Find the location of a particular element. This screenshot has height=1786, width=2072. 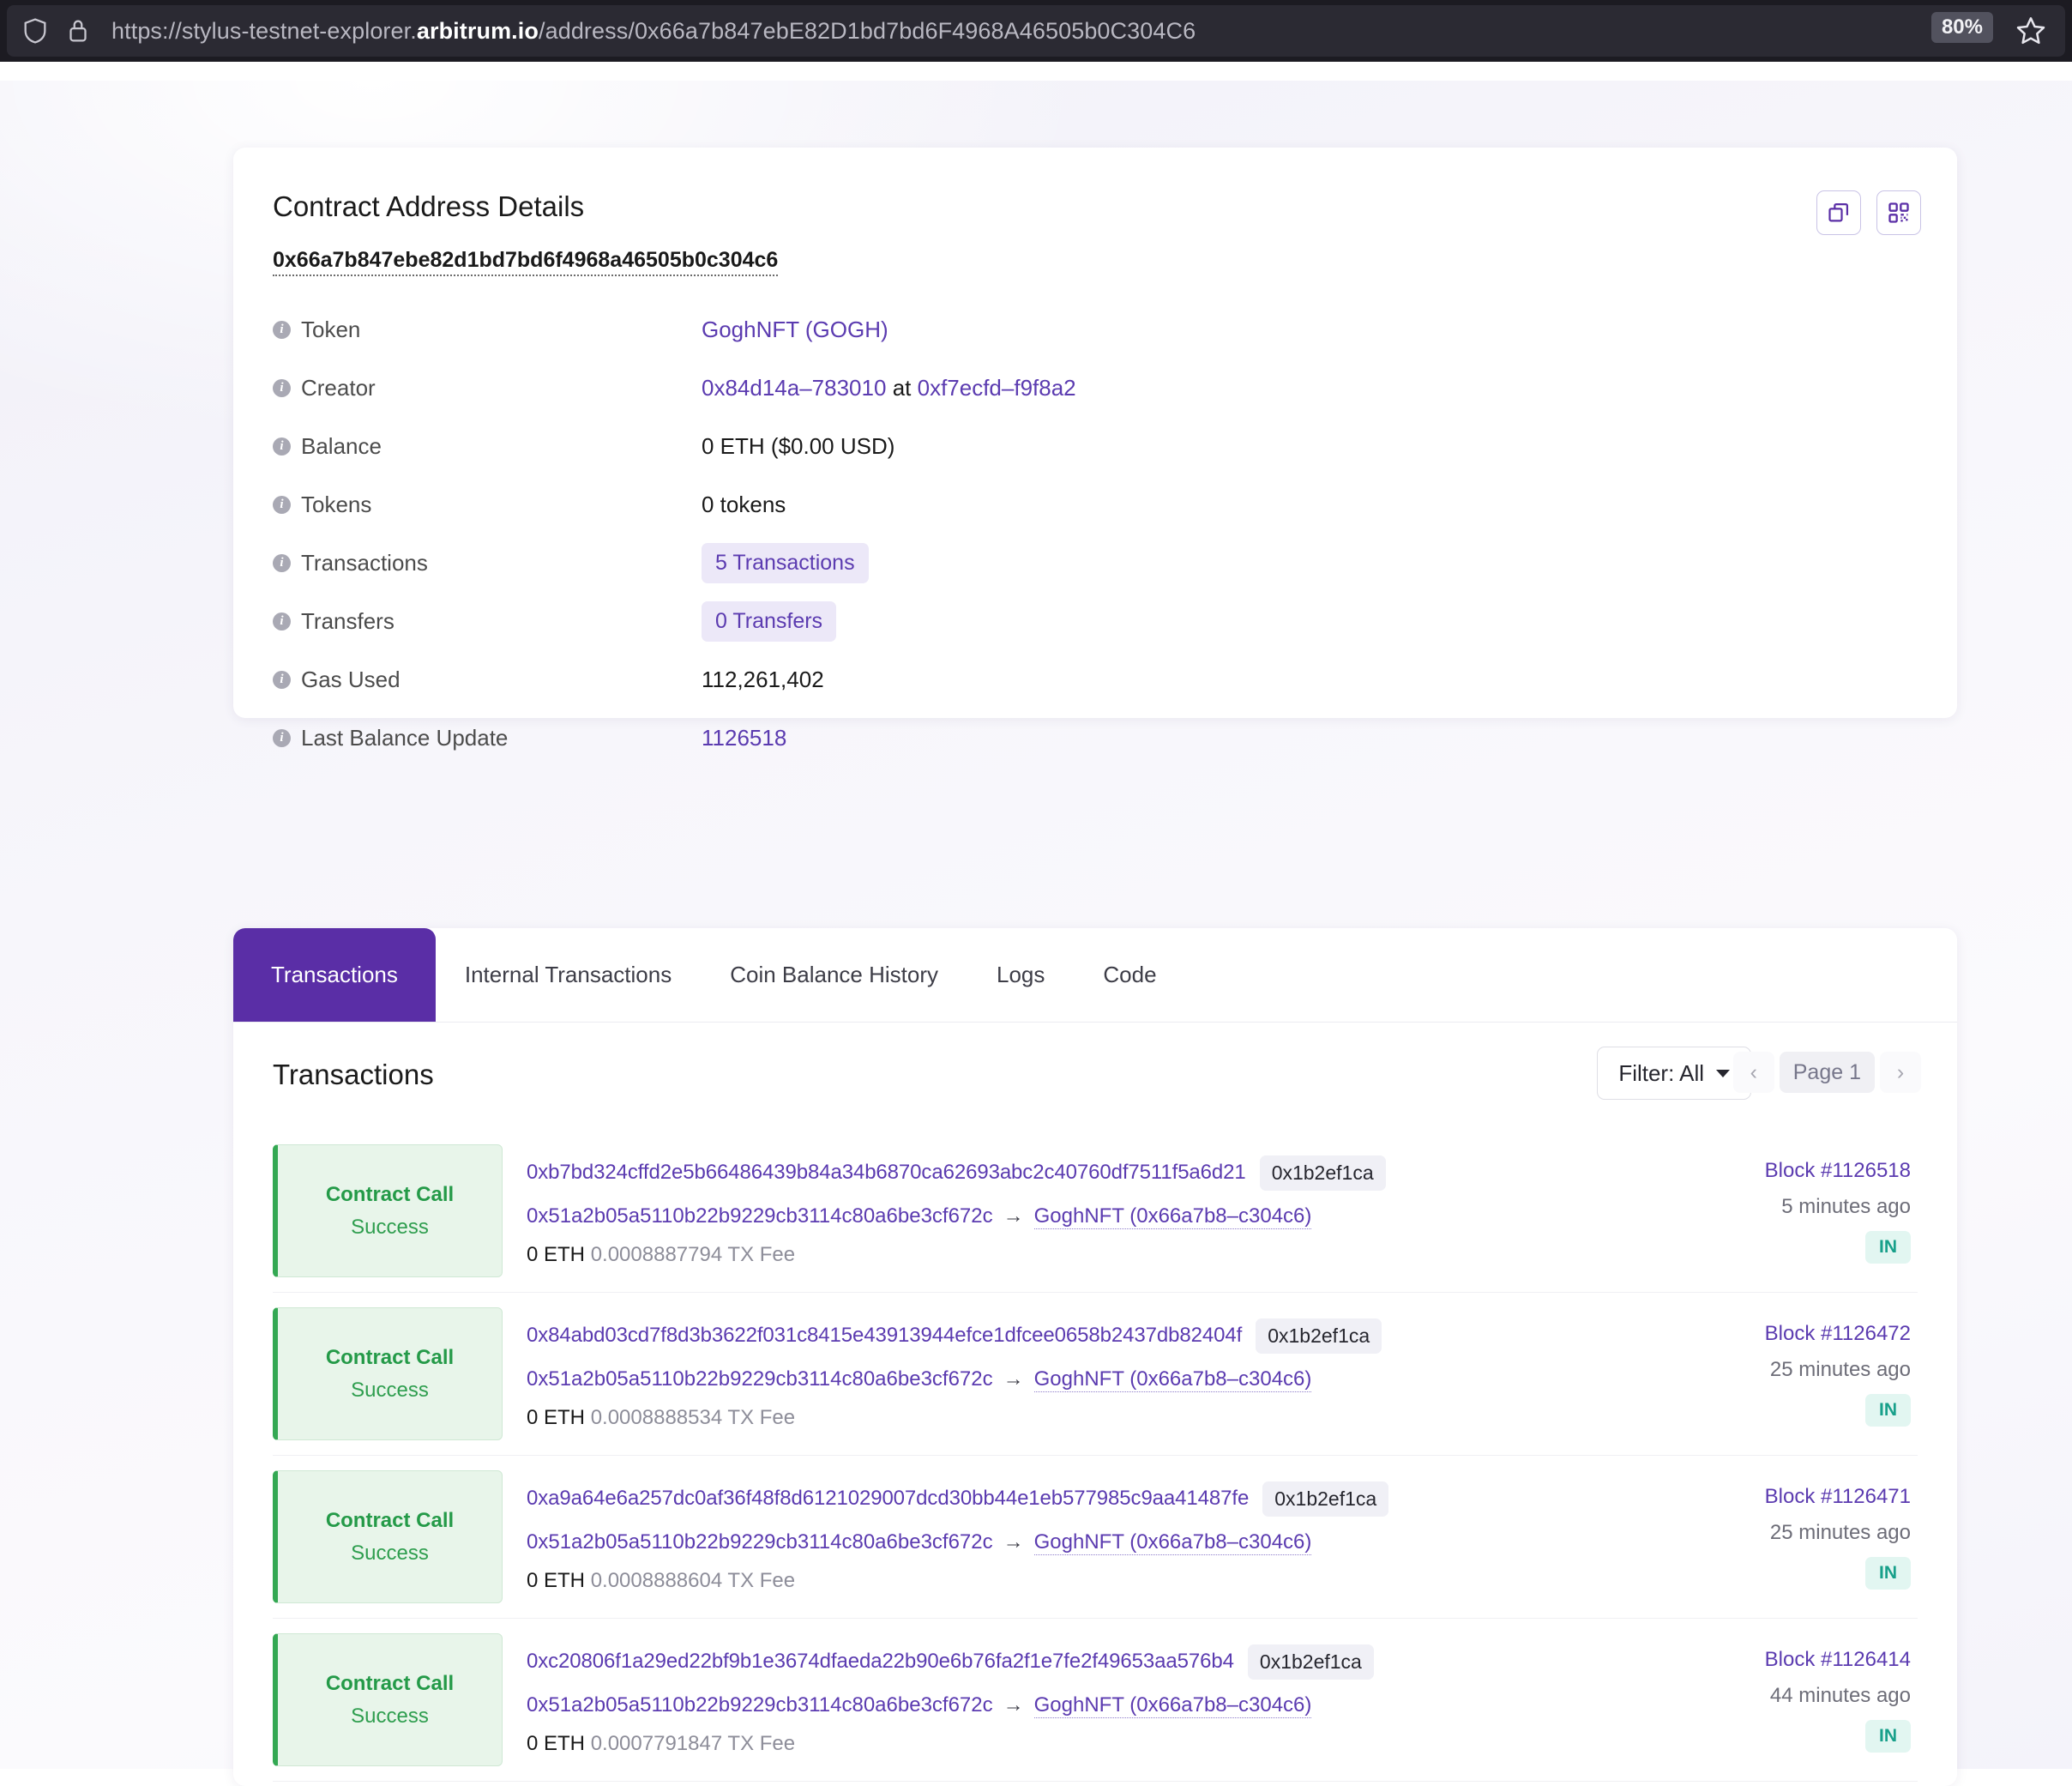

creator-at-text: at is located at coordinates (902, 388).